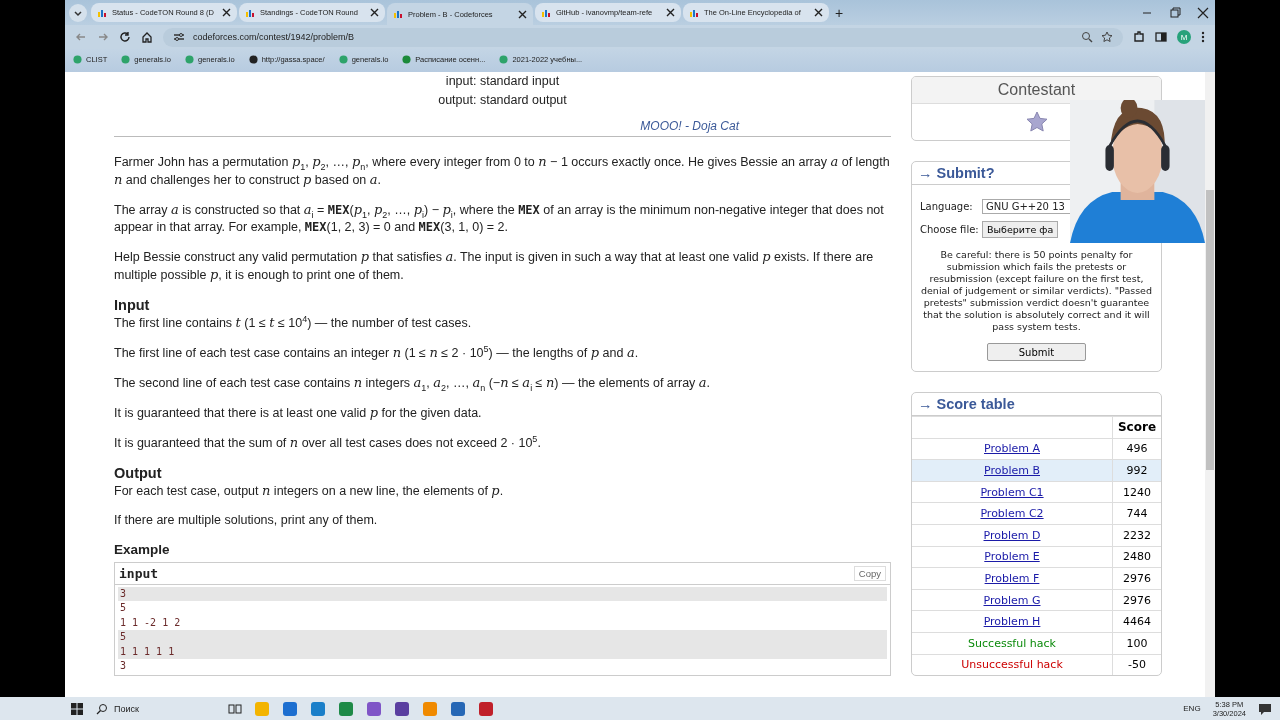 The height and width of the screenshot is (720, 1280). I want to click on score-row: Problem D 2232, so click(1036, 535).